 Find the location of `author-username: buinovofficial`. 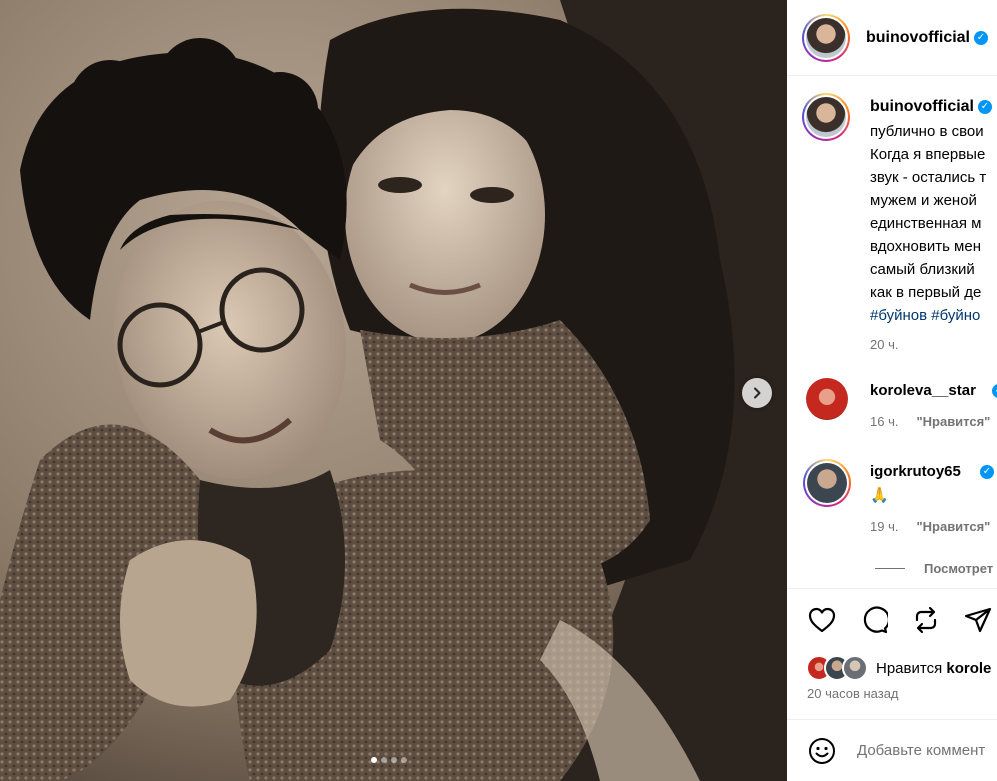

author-username: buinovofficial is located at coordinates (918, 38).